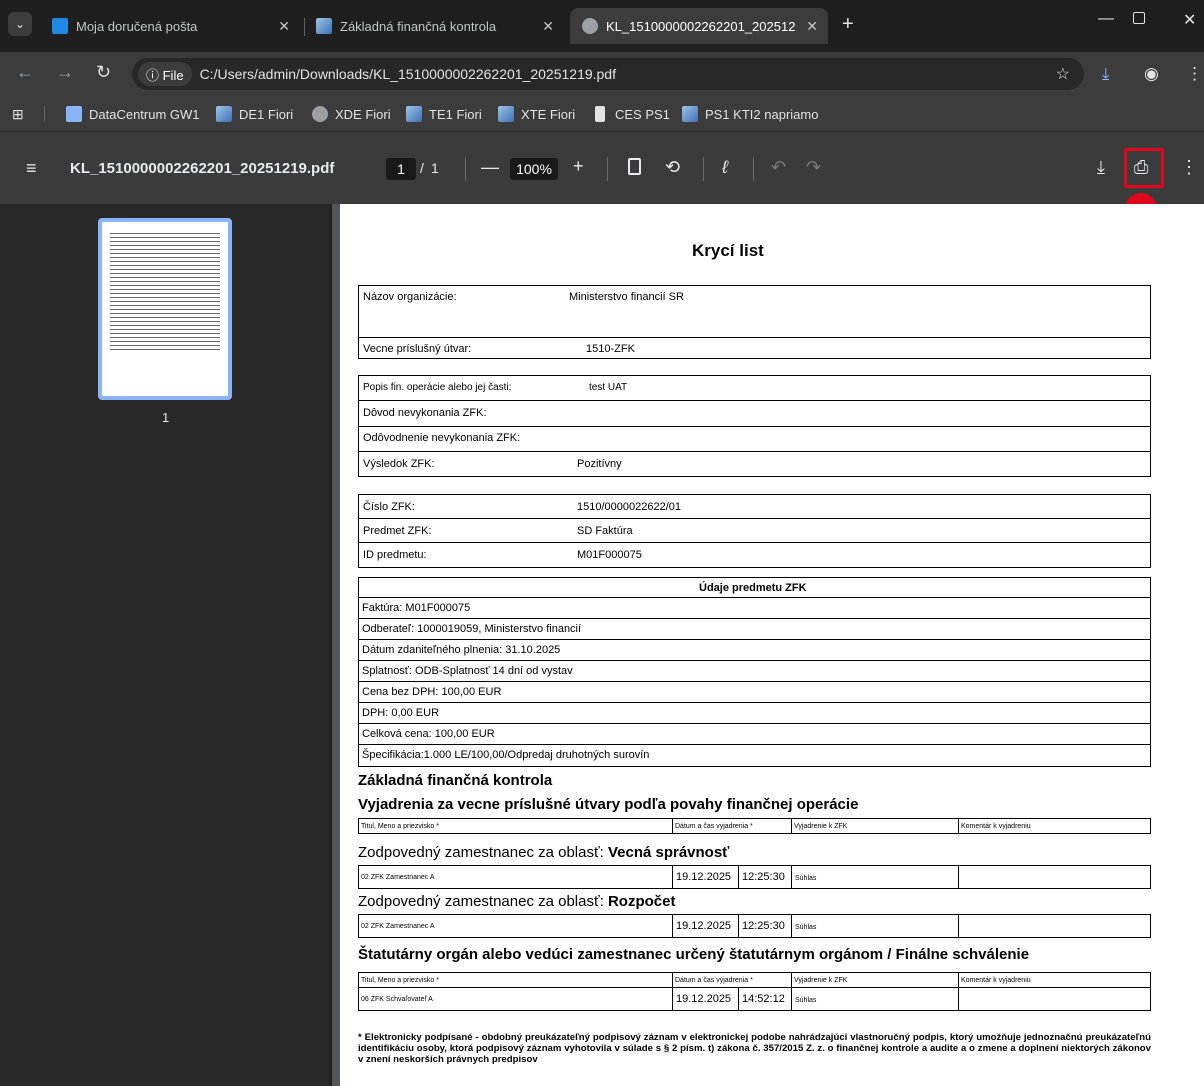  What do you see at coordinates (1106, 74) in the screenshot?
I see `downloads-icon: ⤓` at bounding box center [1106, 74].